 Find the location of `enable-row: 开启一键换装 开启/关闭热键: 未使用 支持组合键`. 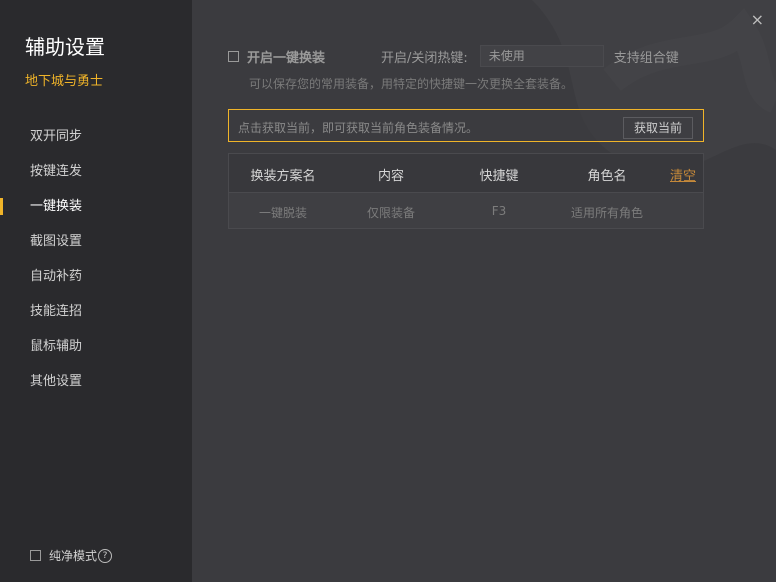

enable-row: 开启一键换装 开启/关闭热键: 未使用 支持组合键 is located at coordinates (468, 56).